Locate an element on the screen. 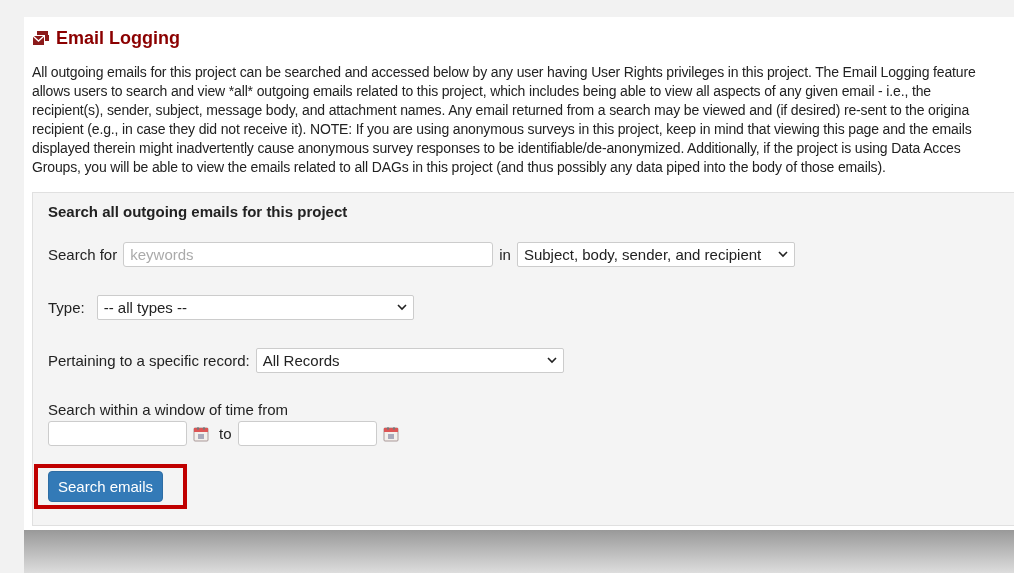 The width and height of the screenshot is (1014, 573). field-label: in is located at coordinates (505, 254).